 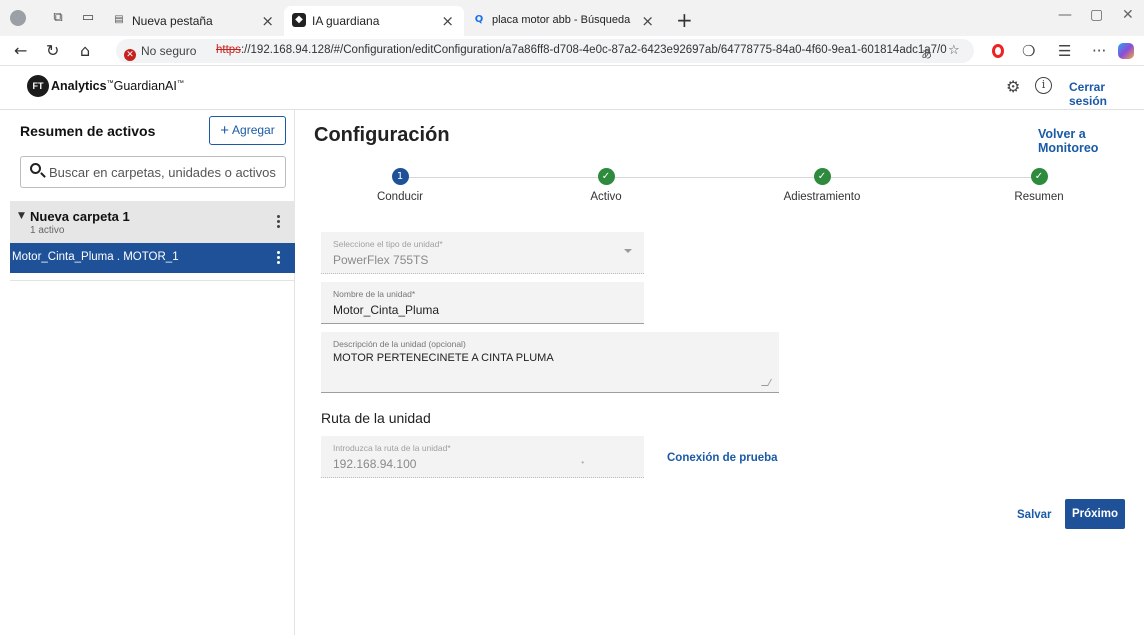 What do you see at coordinates (1043, 85) in the screenshot?
I see `info-icon: i` at bounding box center [1043, 85].